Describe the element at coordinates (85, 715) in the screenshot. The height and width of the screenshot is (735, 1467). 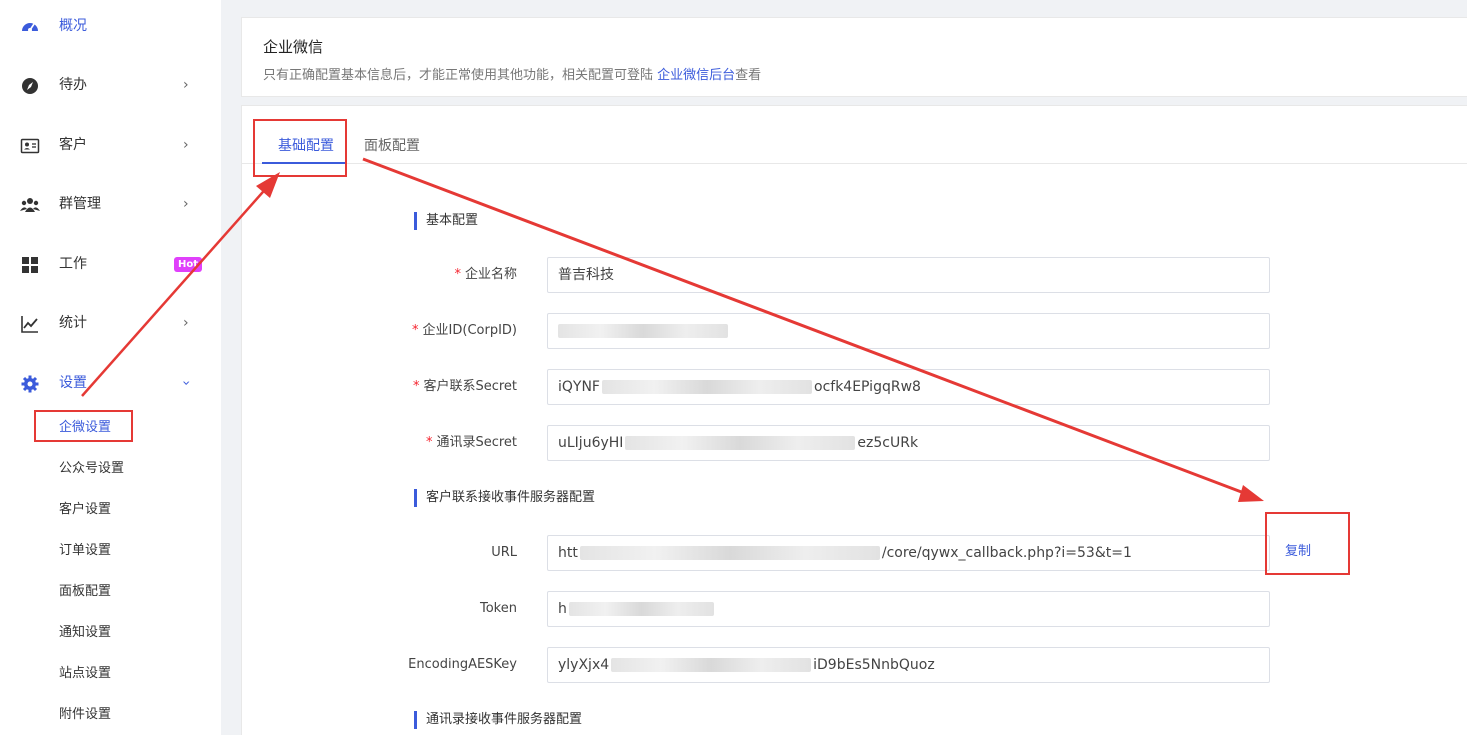
I see `sub-attachment-settings: 附件设置` at that location.